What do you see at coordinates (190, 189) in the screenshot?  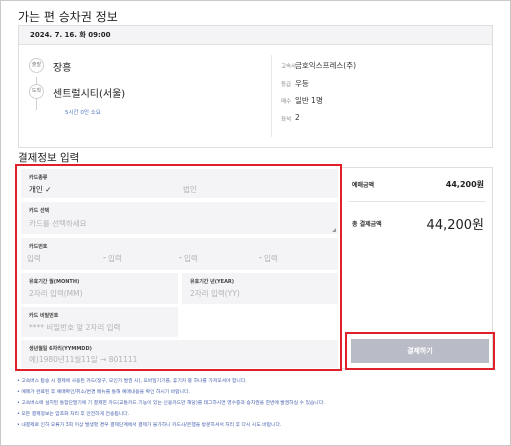 I see `card-type-corporate-option: 법인` at bounding box center [190, 189].